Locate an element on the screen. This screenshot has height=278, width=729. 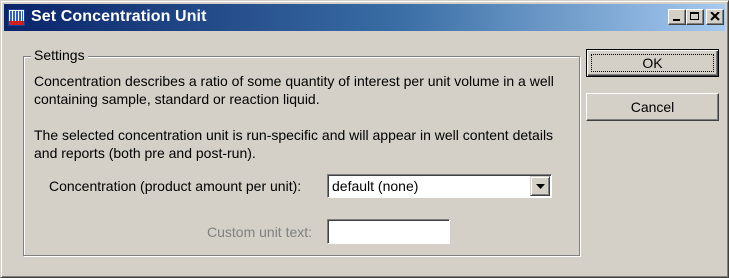
minimize-icon is located at coordinates (676, 20).